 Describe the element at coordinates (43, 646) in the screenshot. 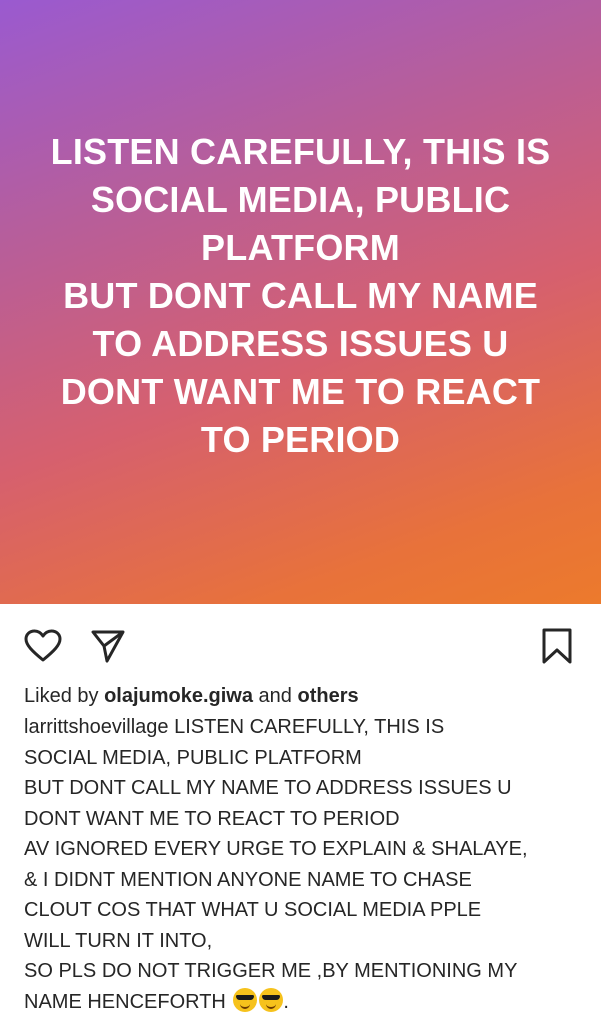

I see `heart-icon` at that location.